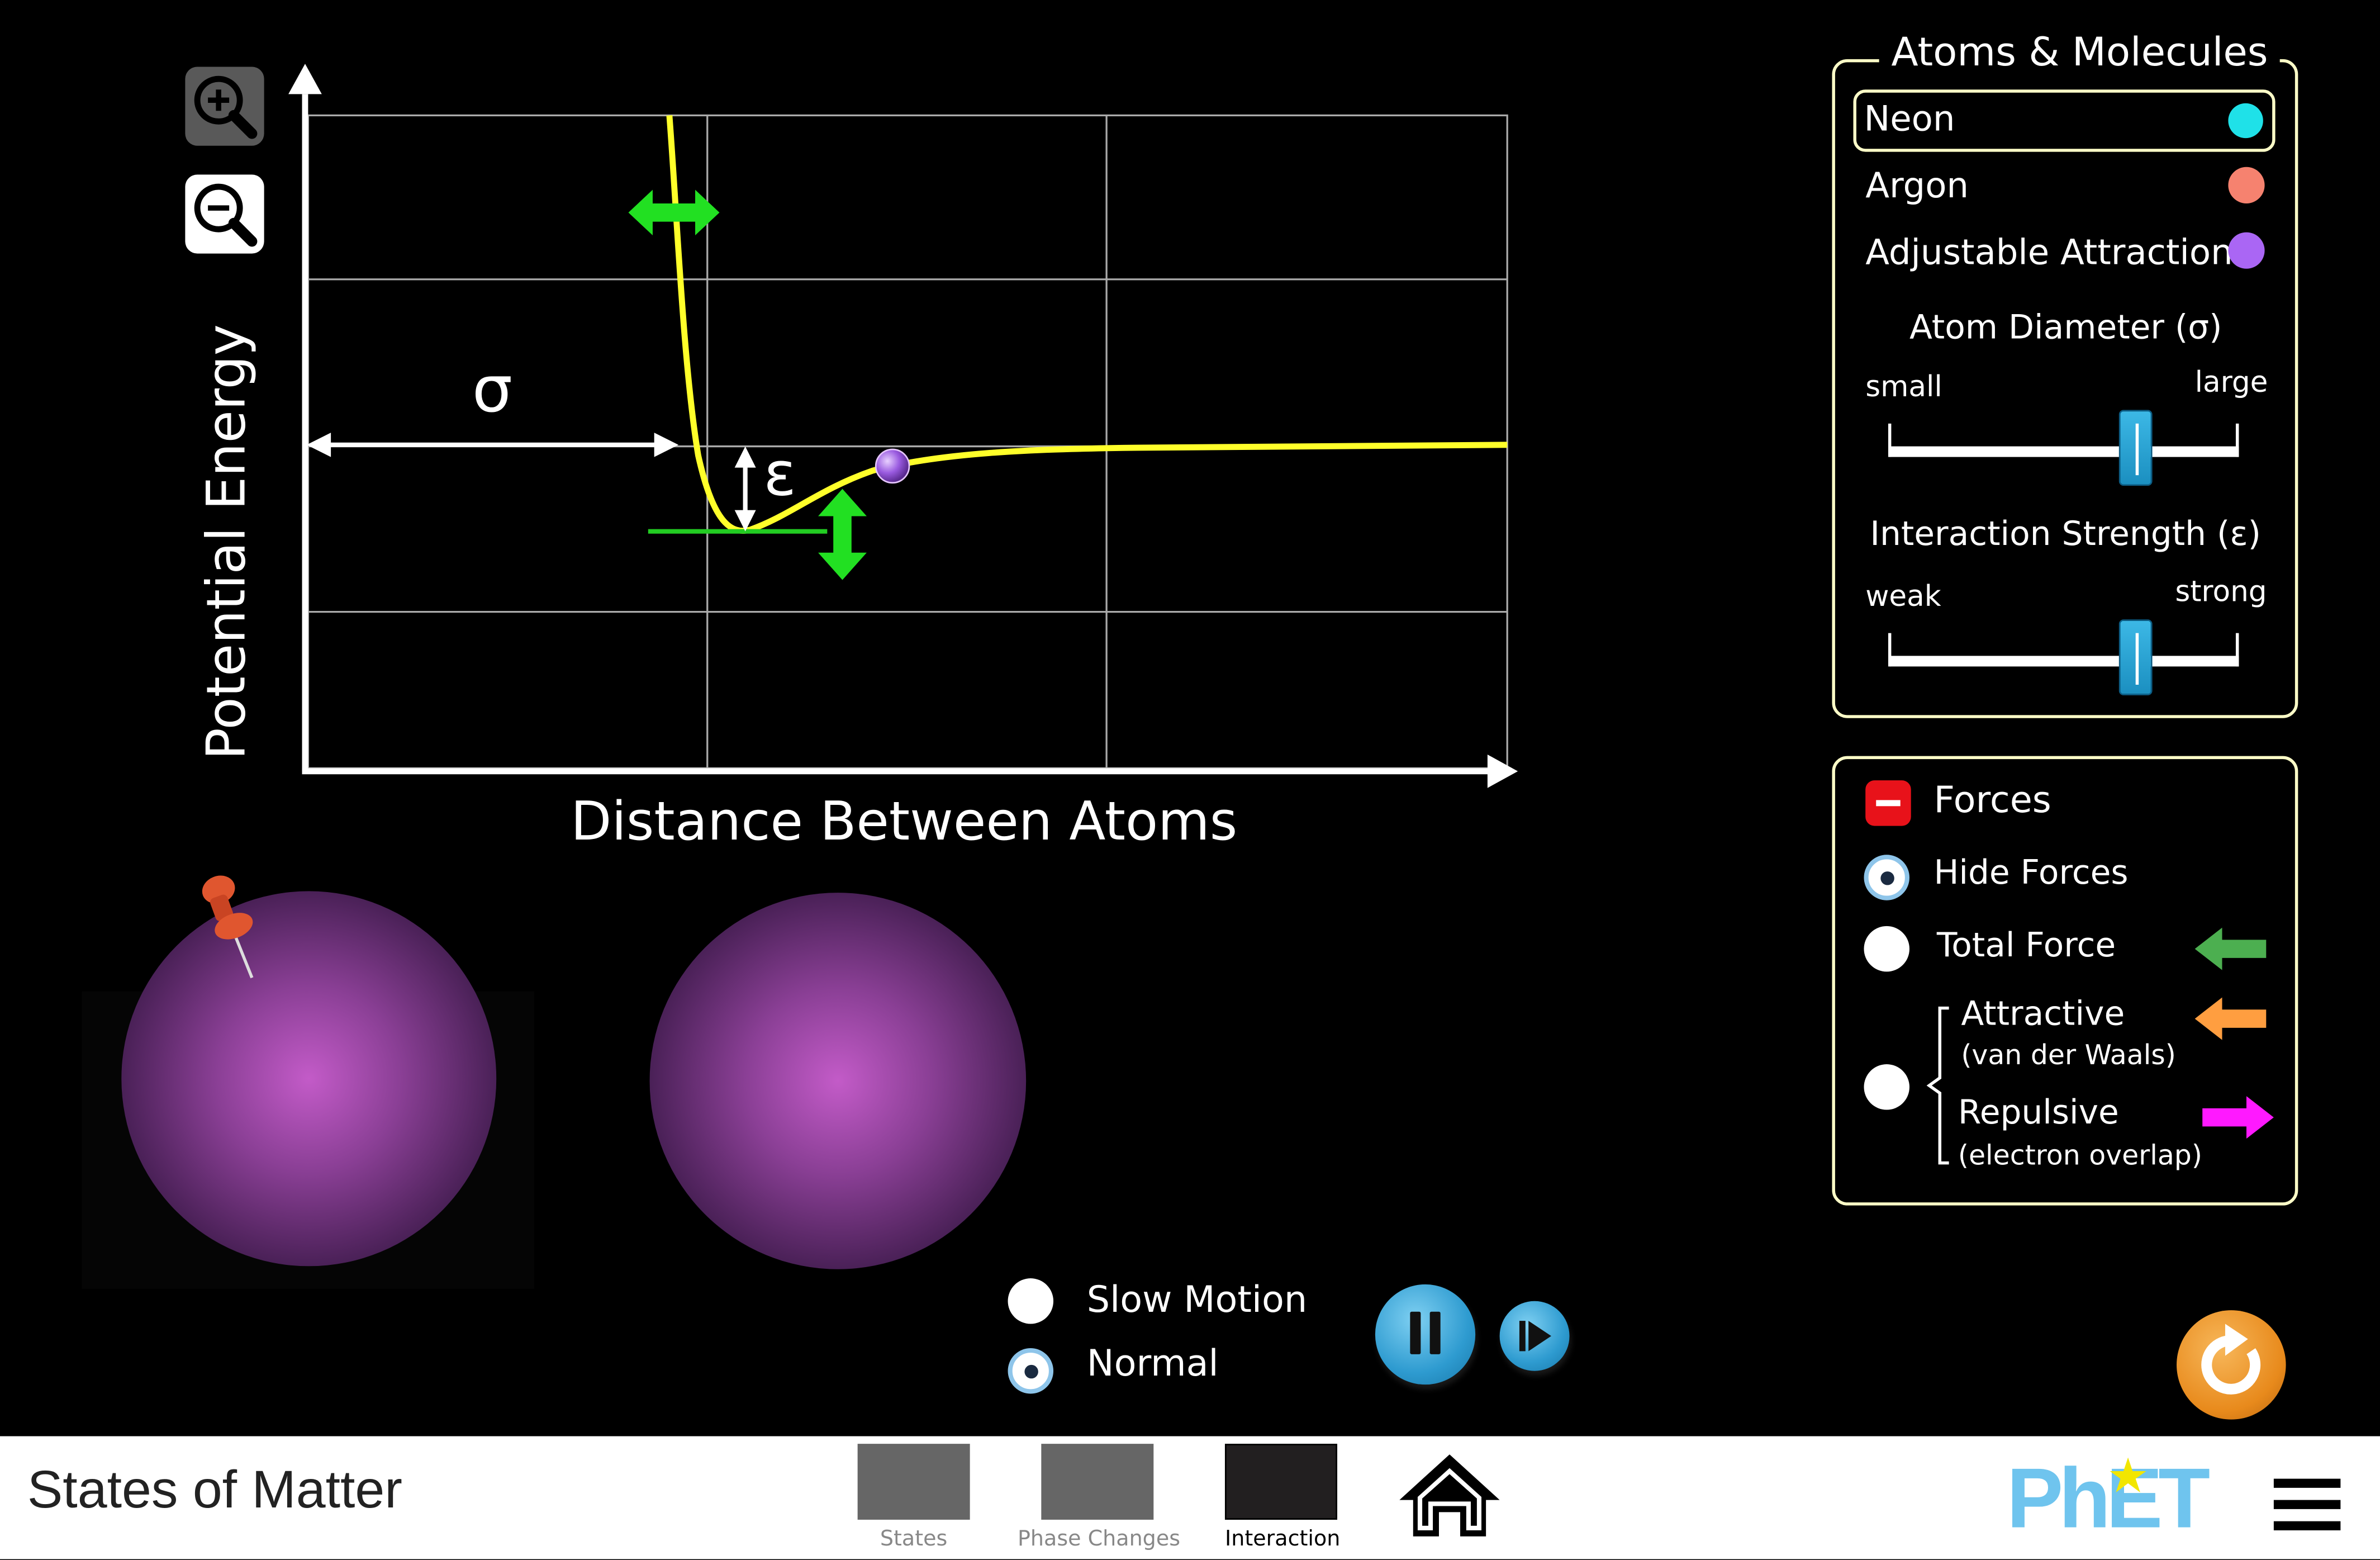 The height and width of the screenshot is (1560, 2380). I want to click on phase-changes-screen-icon, so click(1097, 1482).